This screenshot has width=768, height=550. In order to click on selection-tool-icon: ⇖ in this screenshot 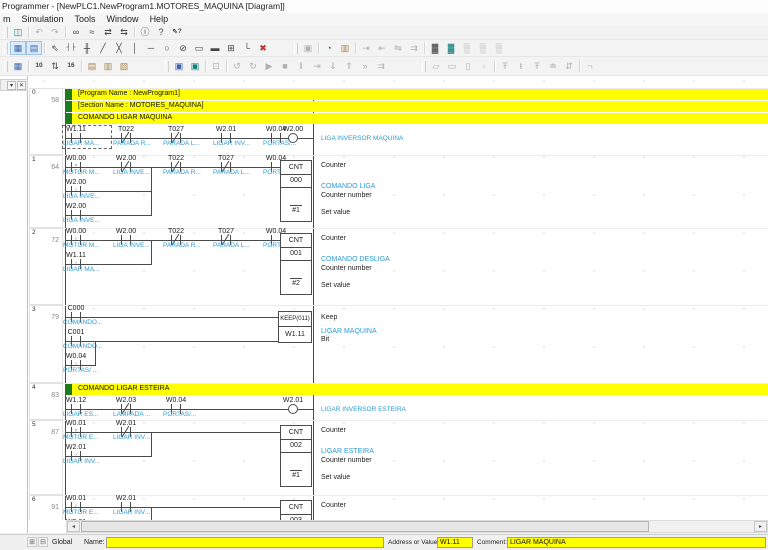, I will do `click(55, 48)`.